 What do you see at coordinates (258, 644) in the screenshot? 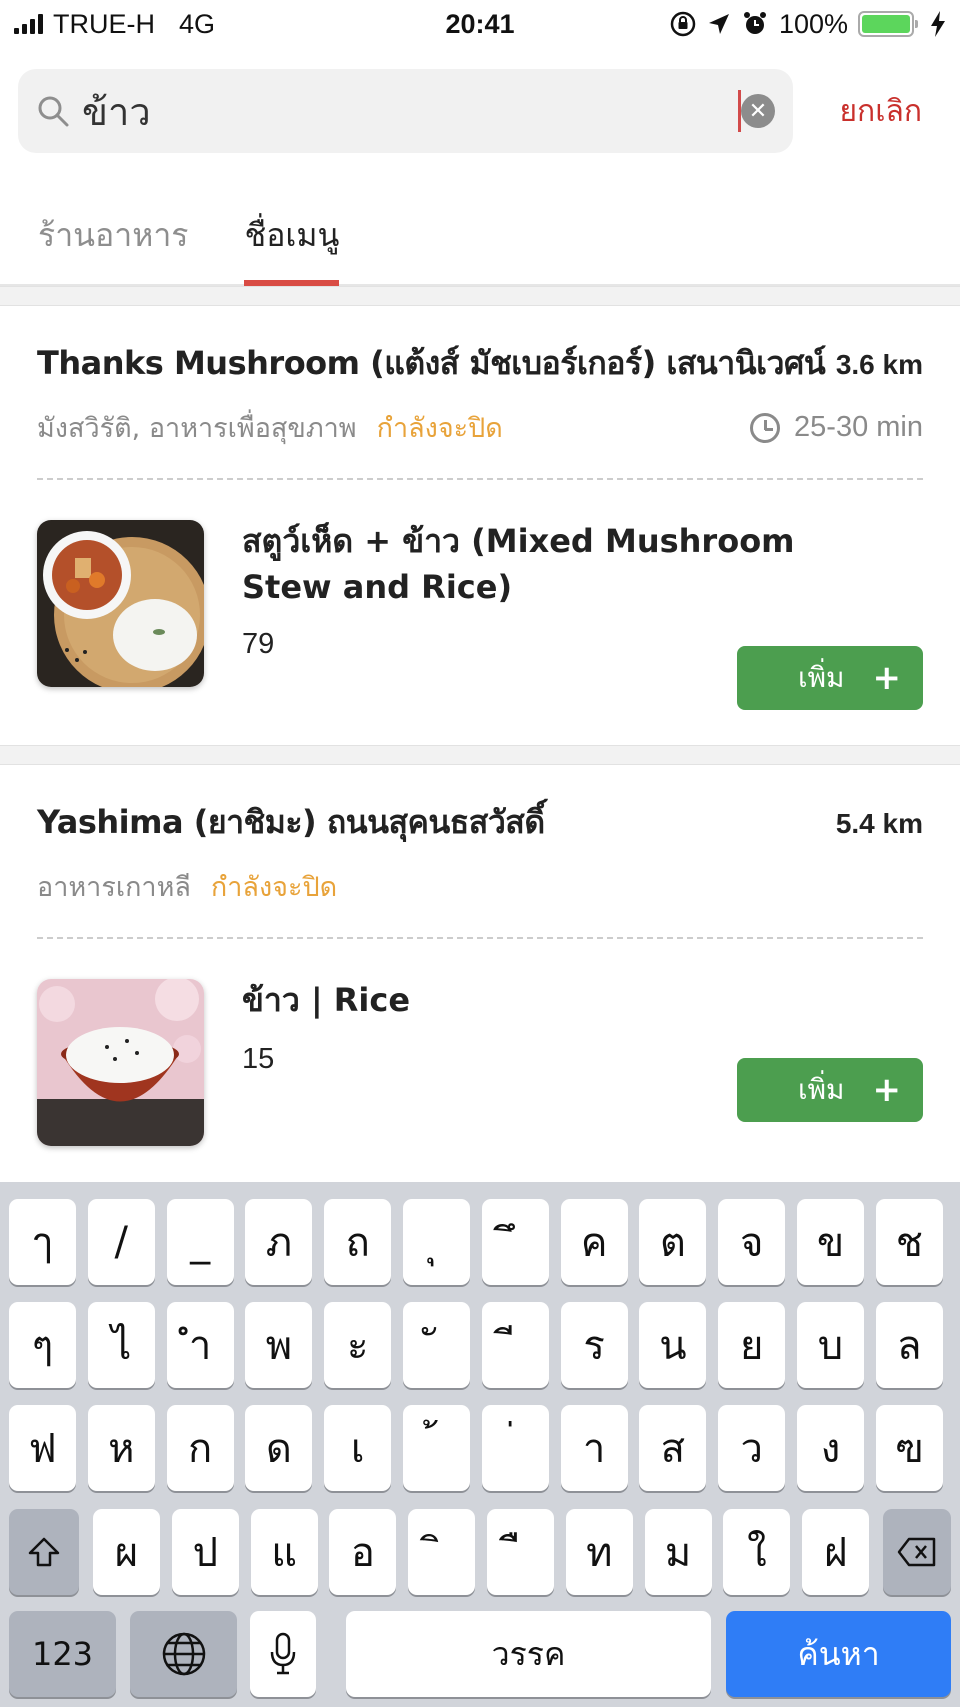
I see `menu-item-price: 79` at bounding box center [258, 644].